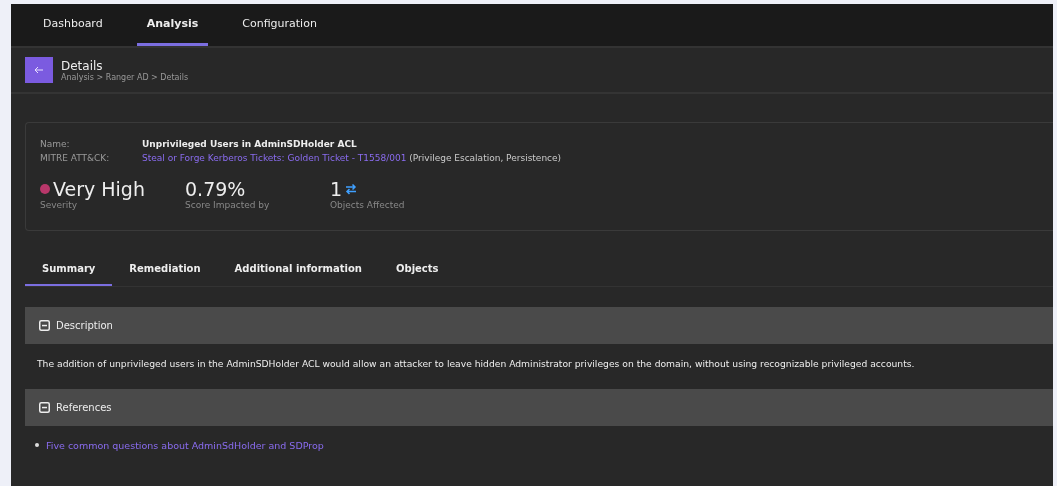 This screenshot has height=486, width=1057. I want to click on stat-value: 1, so click(336, 189).